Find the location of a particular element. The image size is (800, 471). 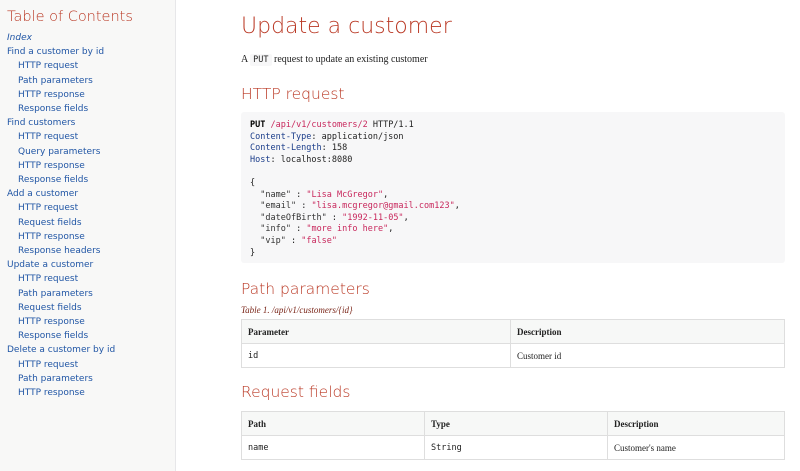

table-header-row: Path Type Description is located at coordinates (513, 423).